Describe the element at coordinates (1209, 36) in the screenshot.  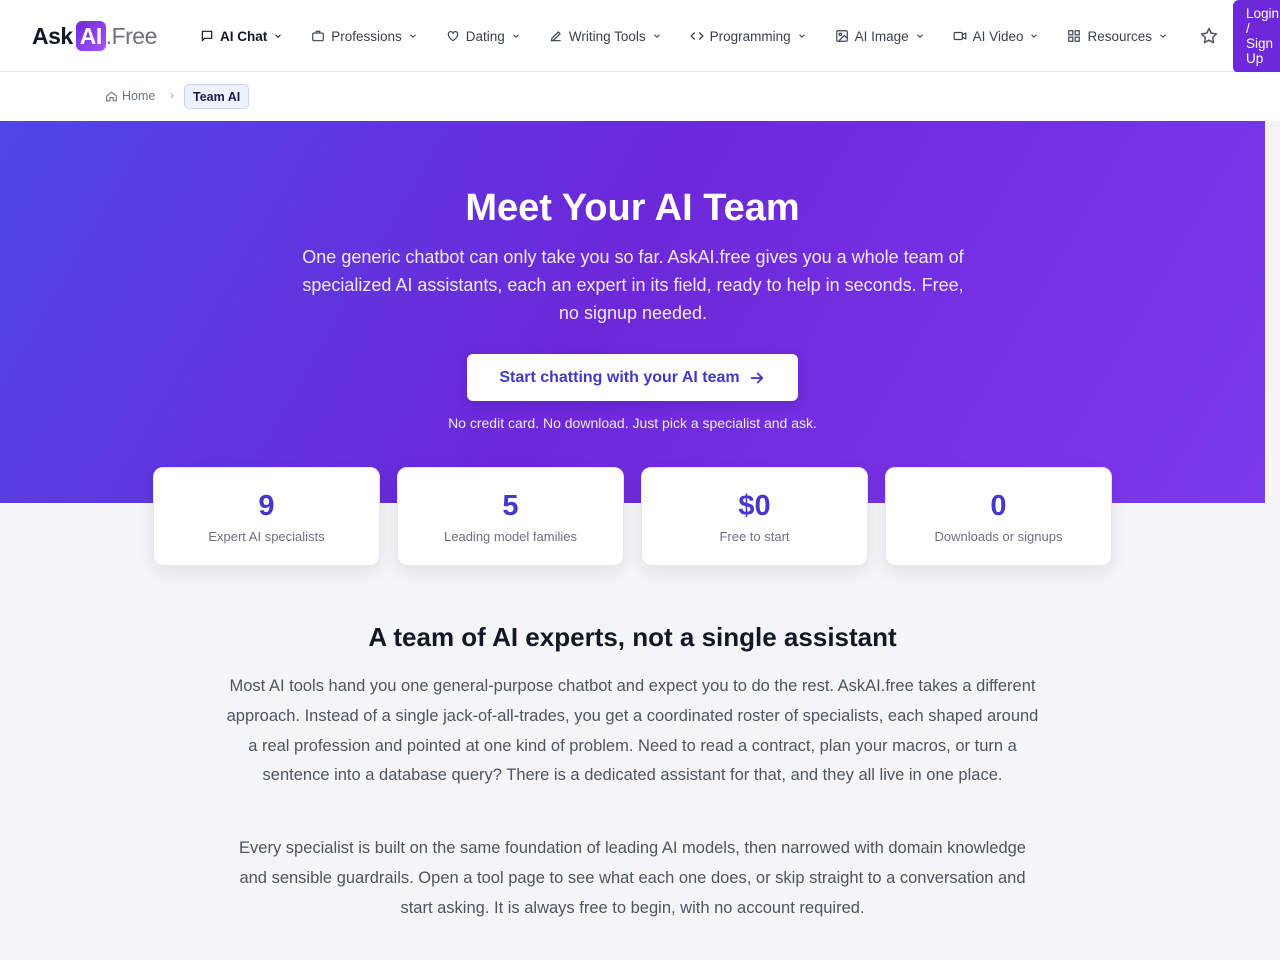
I see `star-icon` at that location.